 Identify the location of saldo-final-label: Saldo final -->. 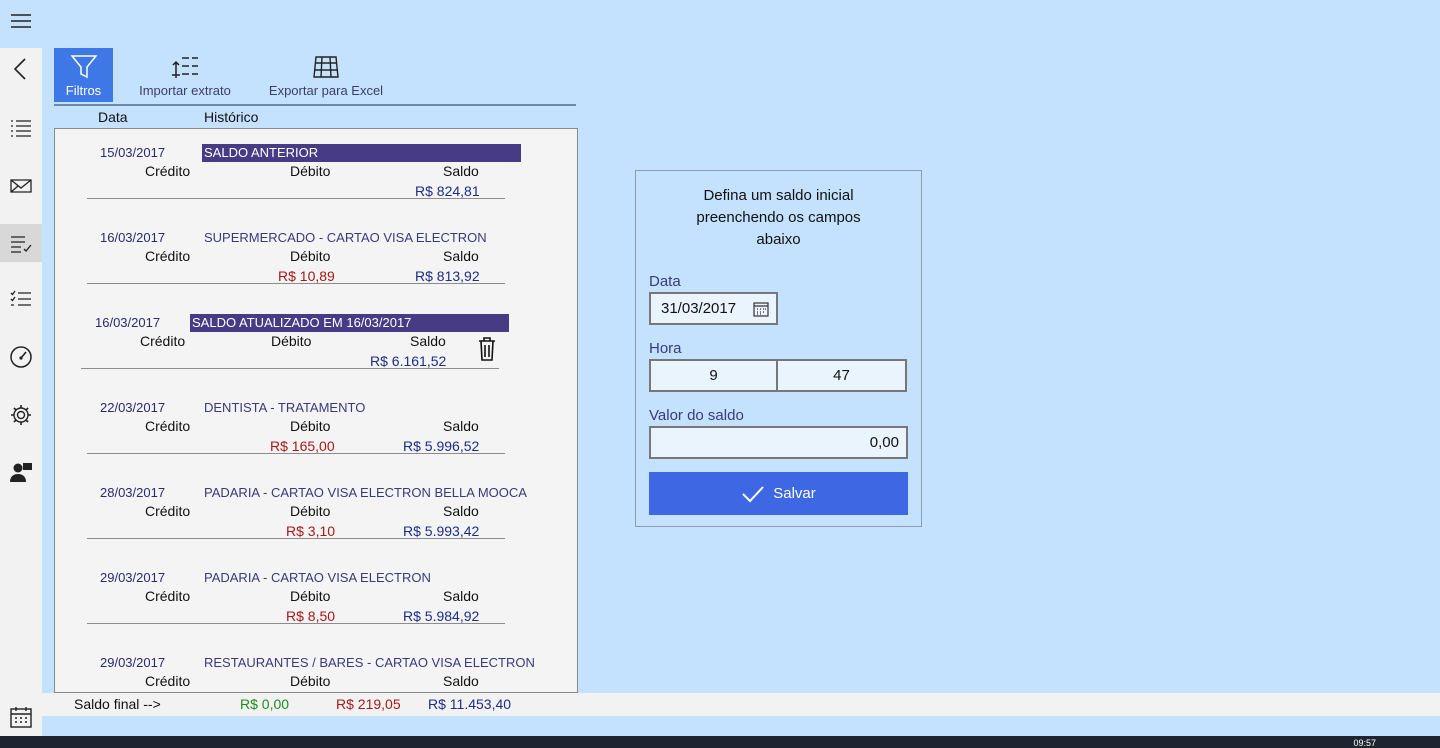
(117, 704).